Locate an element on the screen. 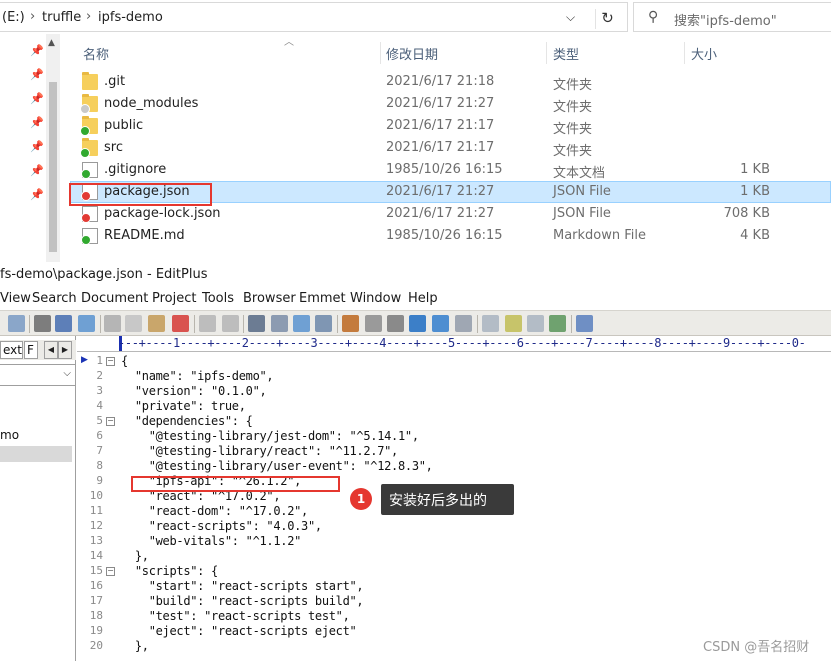  menu-help: Help is located at coordinates (423, 298).